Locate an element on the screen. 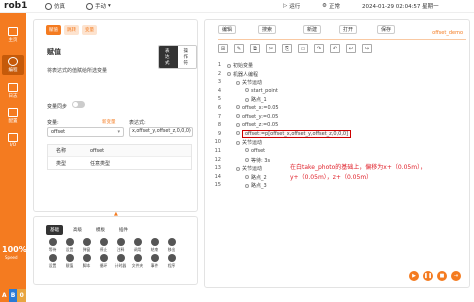 This screenshot has height=302, width=474. tree-line: 5 路点_1 is located at coordinates (338, 100).